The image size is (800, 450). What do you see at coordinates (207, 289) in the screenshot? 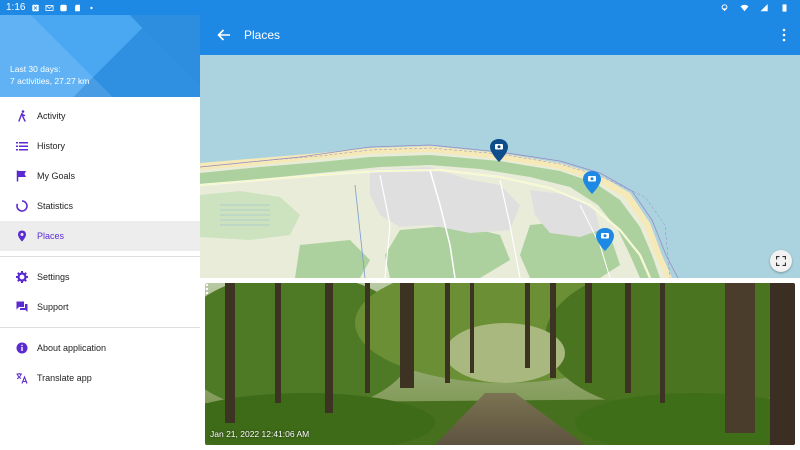
I see `photo-more-icon` at bounding box center [207, 289].